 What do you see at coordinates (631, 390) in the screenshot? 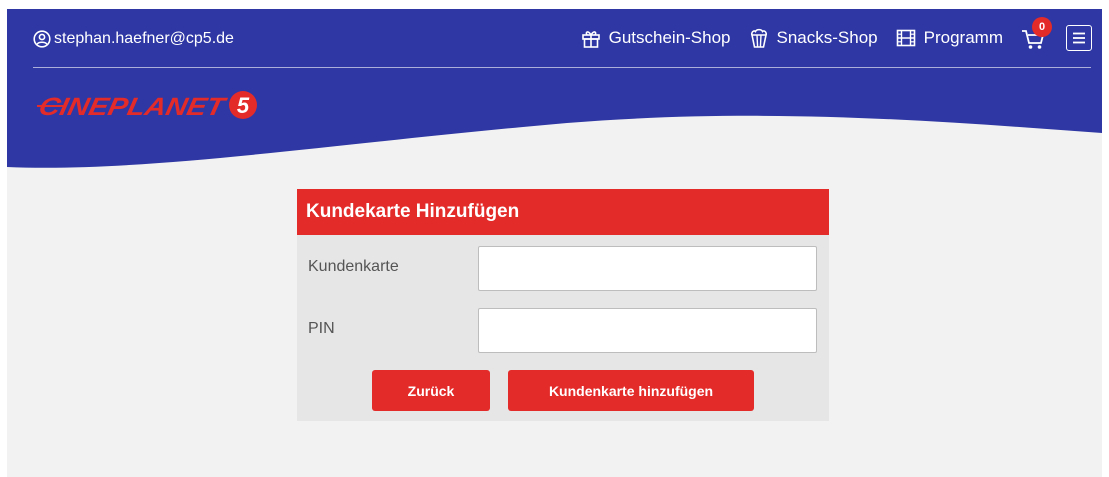
I see `add-card-button: Kundenkarte hinzufügen` at bounding box center [631, 390].